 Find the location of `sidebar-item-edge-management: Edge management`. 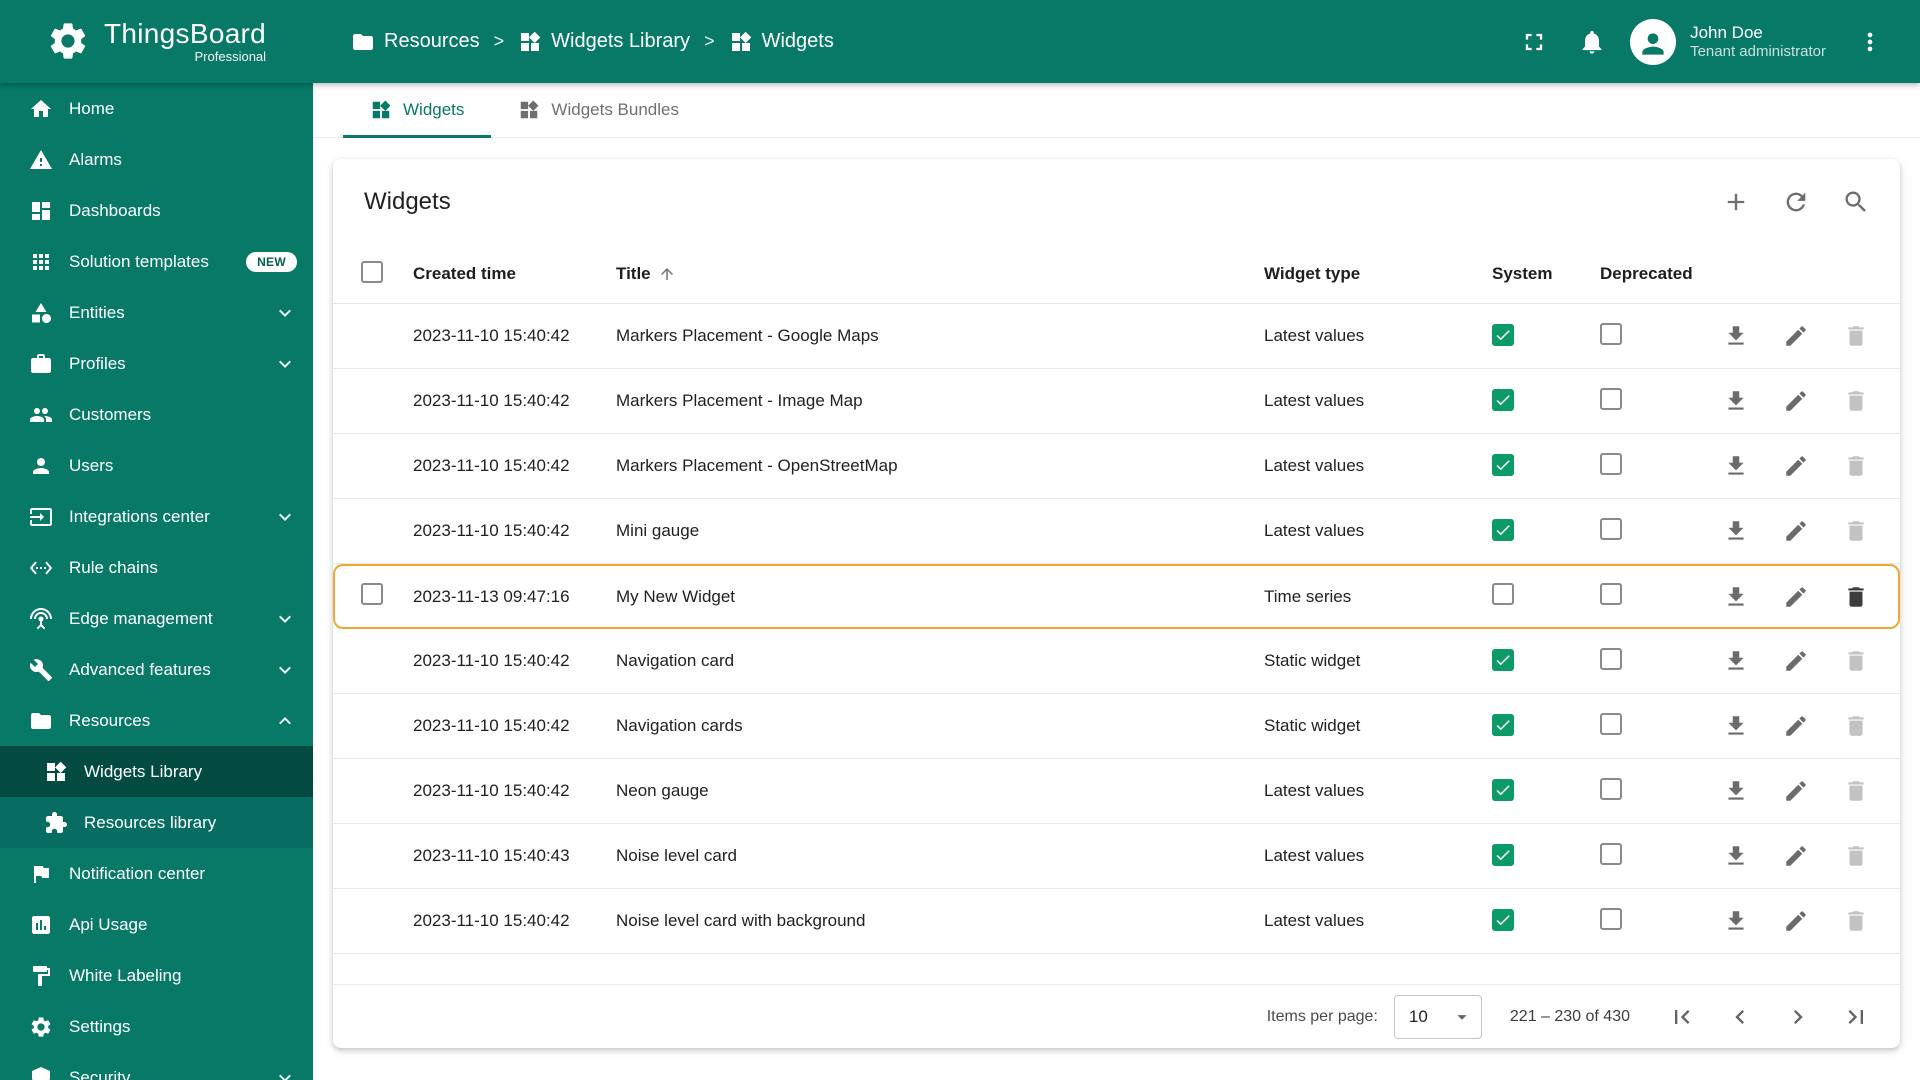

sidebar-item-edge-management: Edge management is located at coordinates (156, 618).